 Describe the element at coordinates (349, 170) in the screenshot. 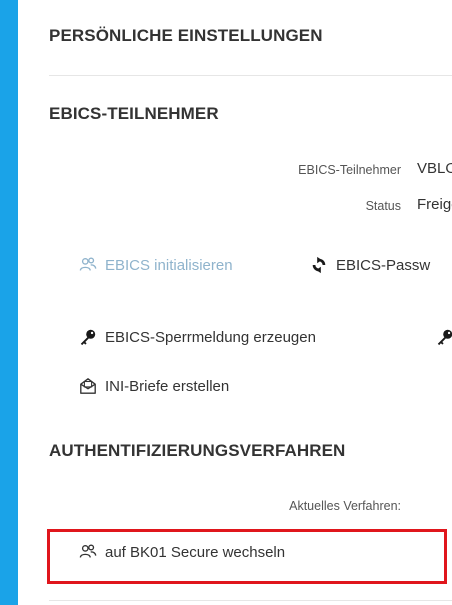

I see `participant-label: EBICS-Teilnehmer` at that location.